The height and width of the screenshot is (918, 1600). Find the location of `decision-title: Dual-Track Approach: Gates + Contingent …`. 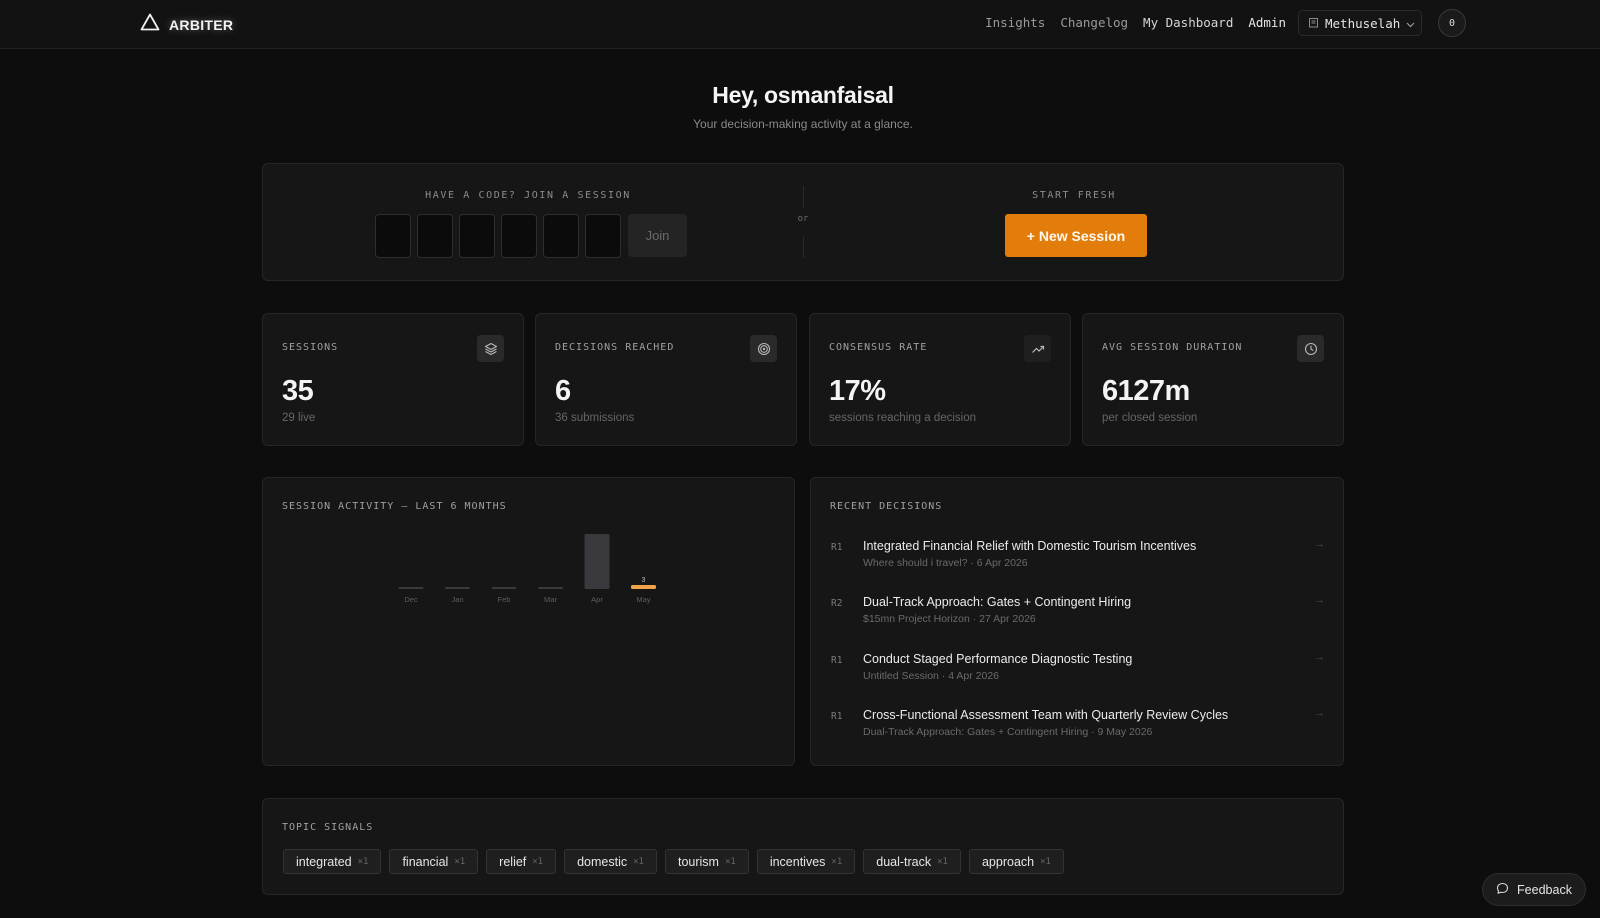

decision-title: Dual-Track Approach: Gates + Contingent … is located at coordinates (997, 602).